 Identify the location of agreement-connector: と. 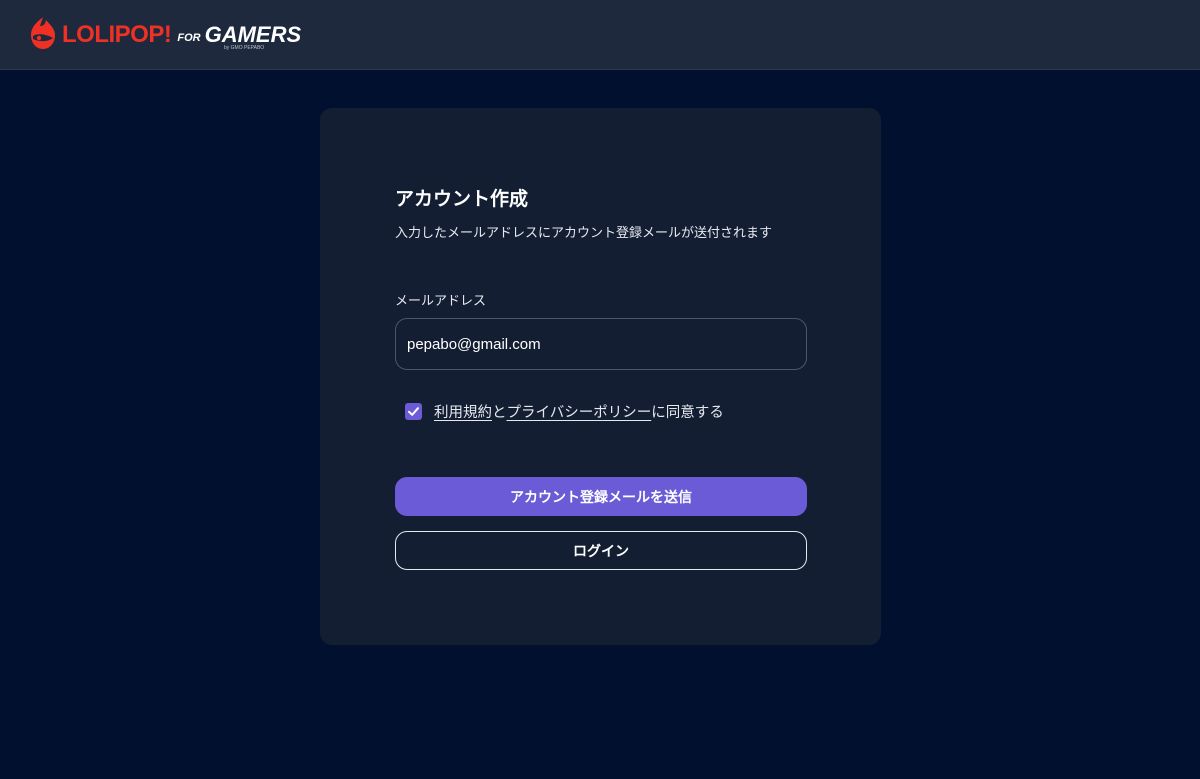
(499, 413).